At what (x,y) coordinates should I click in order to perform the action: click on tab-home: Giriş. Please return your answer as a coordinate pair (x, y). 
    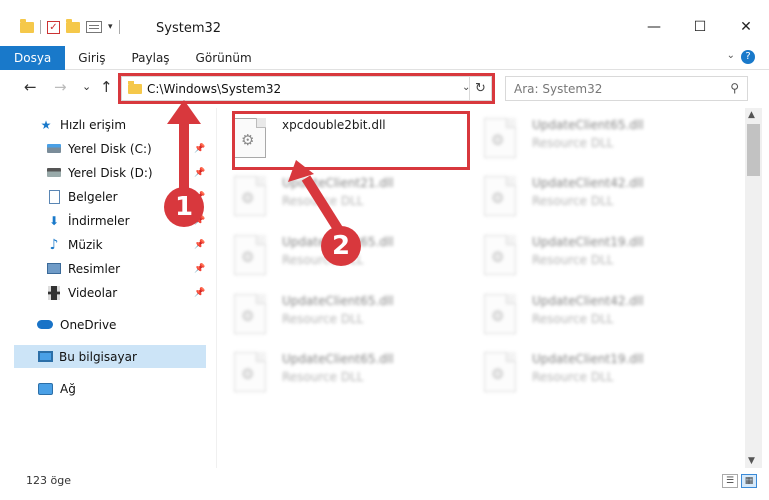
    Looking at the image, I should click on (91, 58).